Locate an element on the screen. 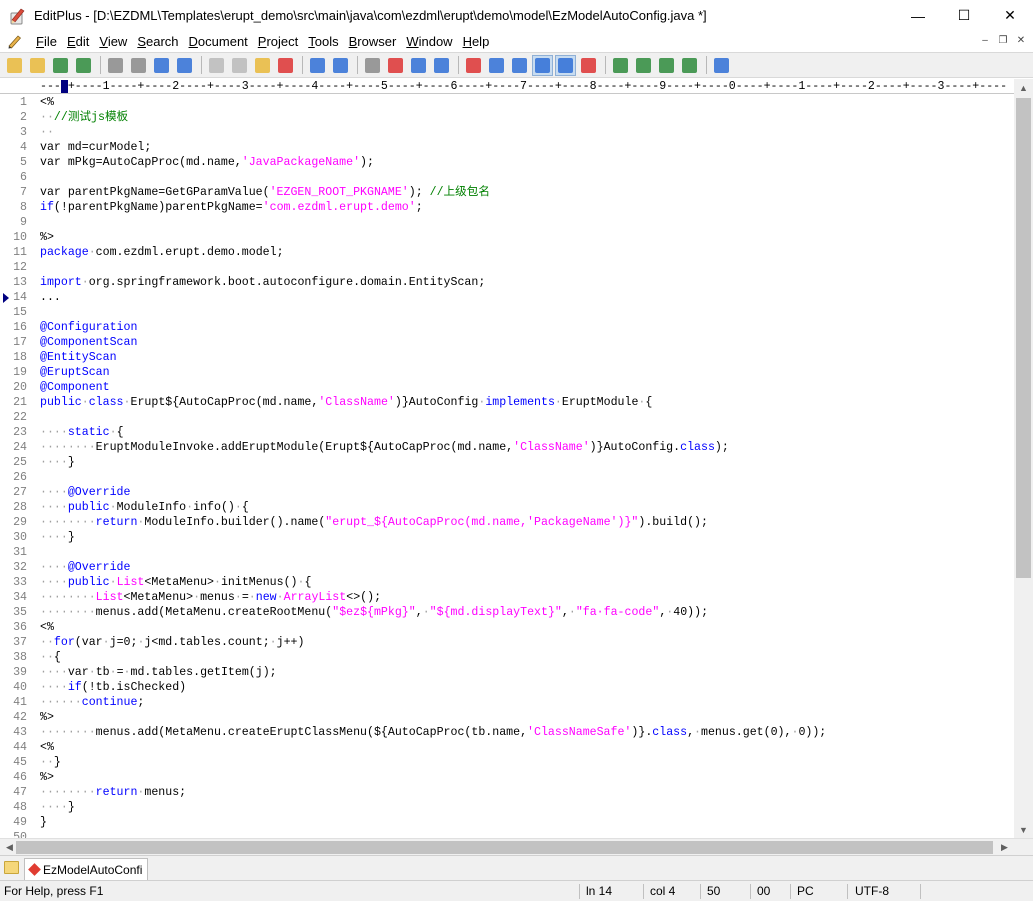 The width and height of the screenshot is (1033, 901). horizontal-scrollbar: ◀ ▶ is located at coordinates (516, 846).